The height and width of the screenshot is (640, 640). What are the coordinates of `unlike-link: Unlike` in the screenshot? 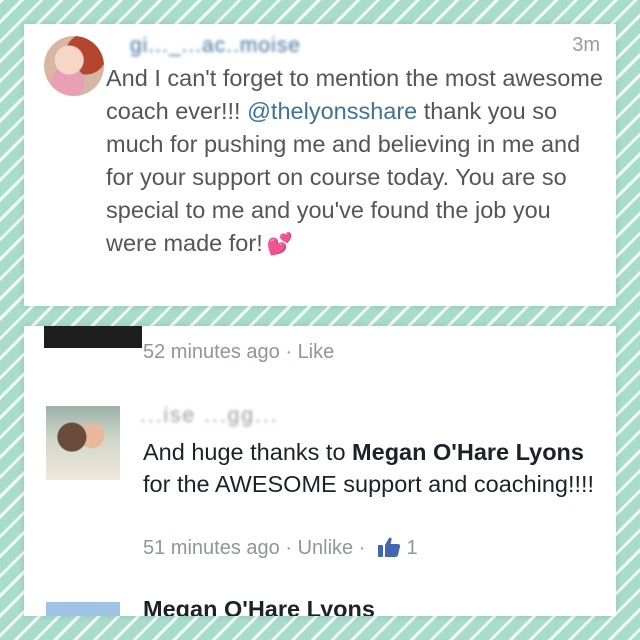 It's located at (326, 548).